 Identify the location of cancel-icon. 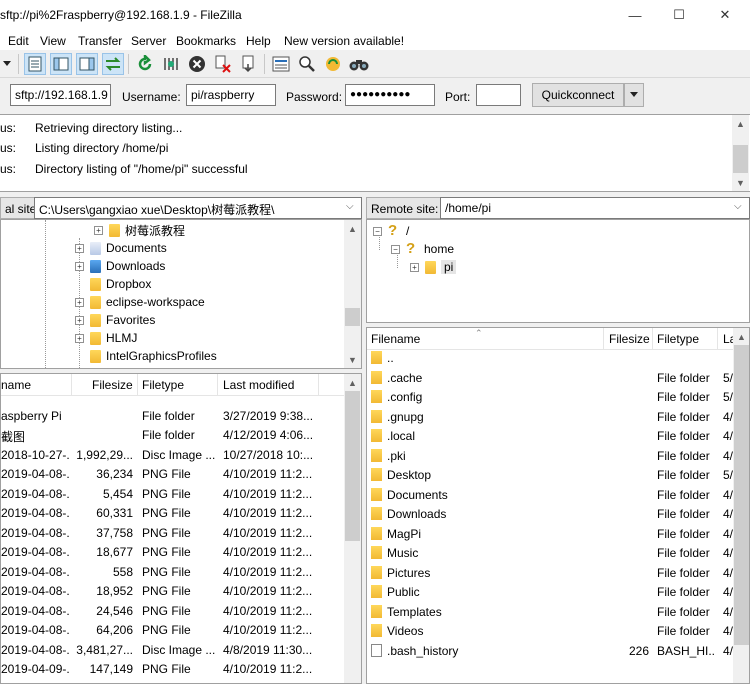
(197, 64).